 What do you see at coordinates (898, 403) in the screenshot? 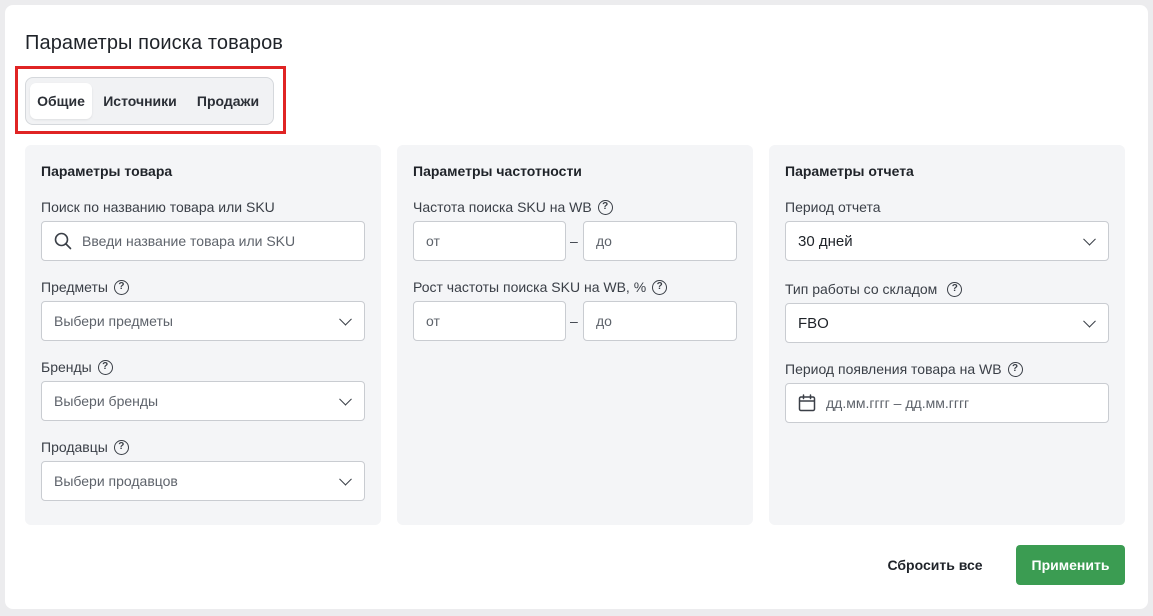
I see `appearance-placeholder: дд.мм.гггг – дд.мм.гггг` at bounding box center [898, 403].